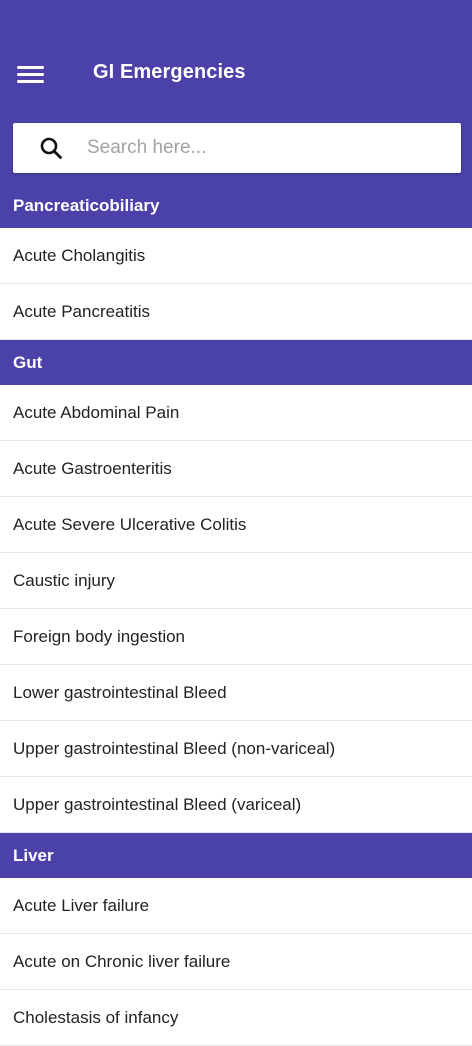 This screenshot has height=1046, width=472. I want to click on section-header-pancreaticobiliary: Pancreaticobiliary, so click(236, 205).